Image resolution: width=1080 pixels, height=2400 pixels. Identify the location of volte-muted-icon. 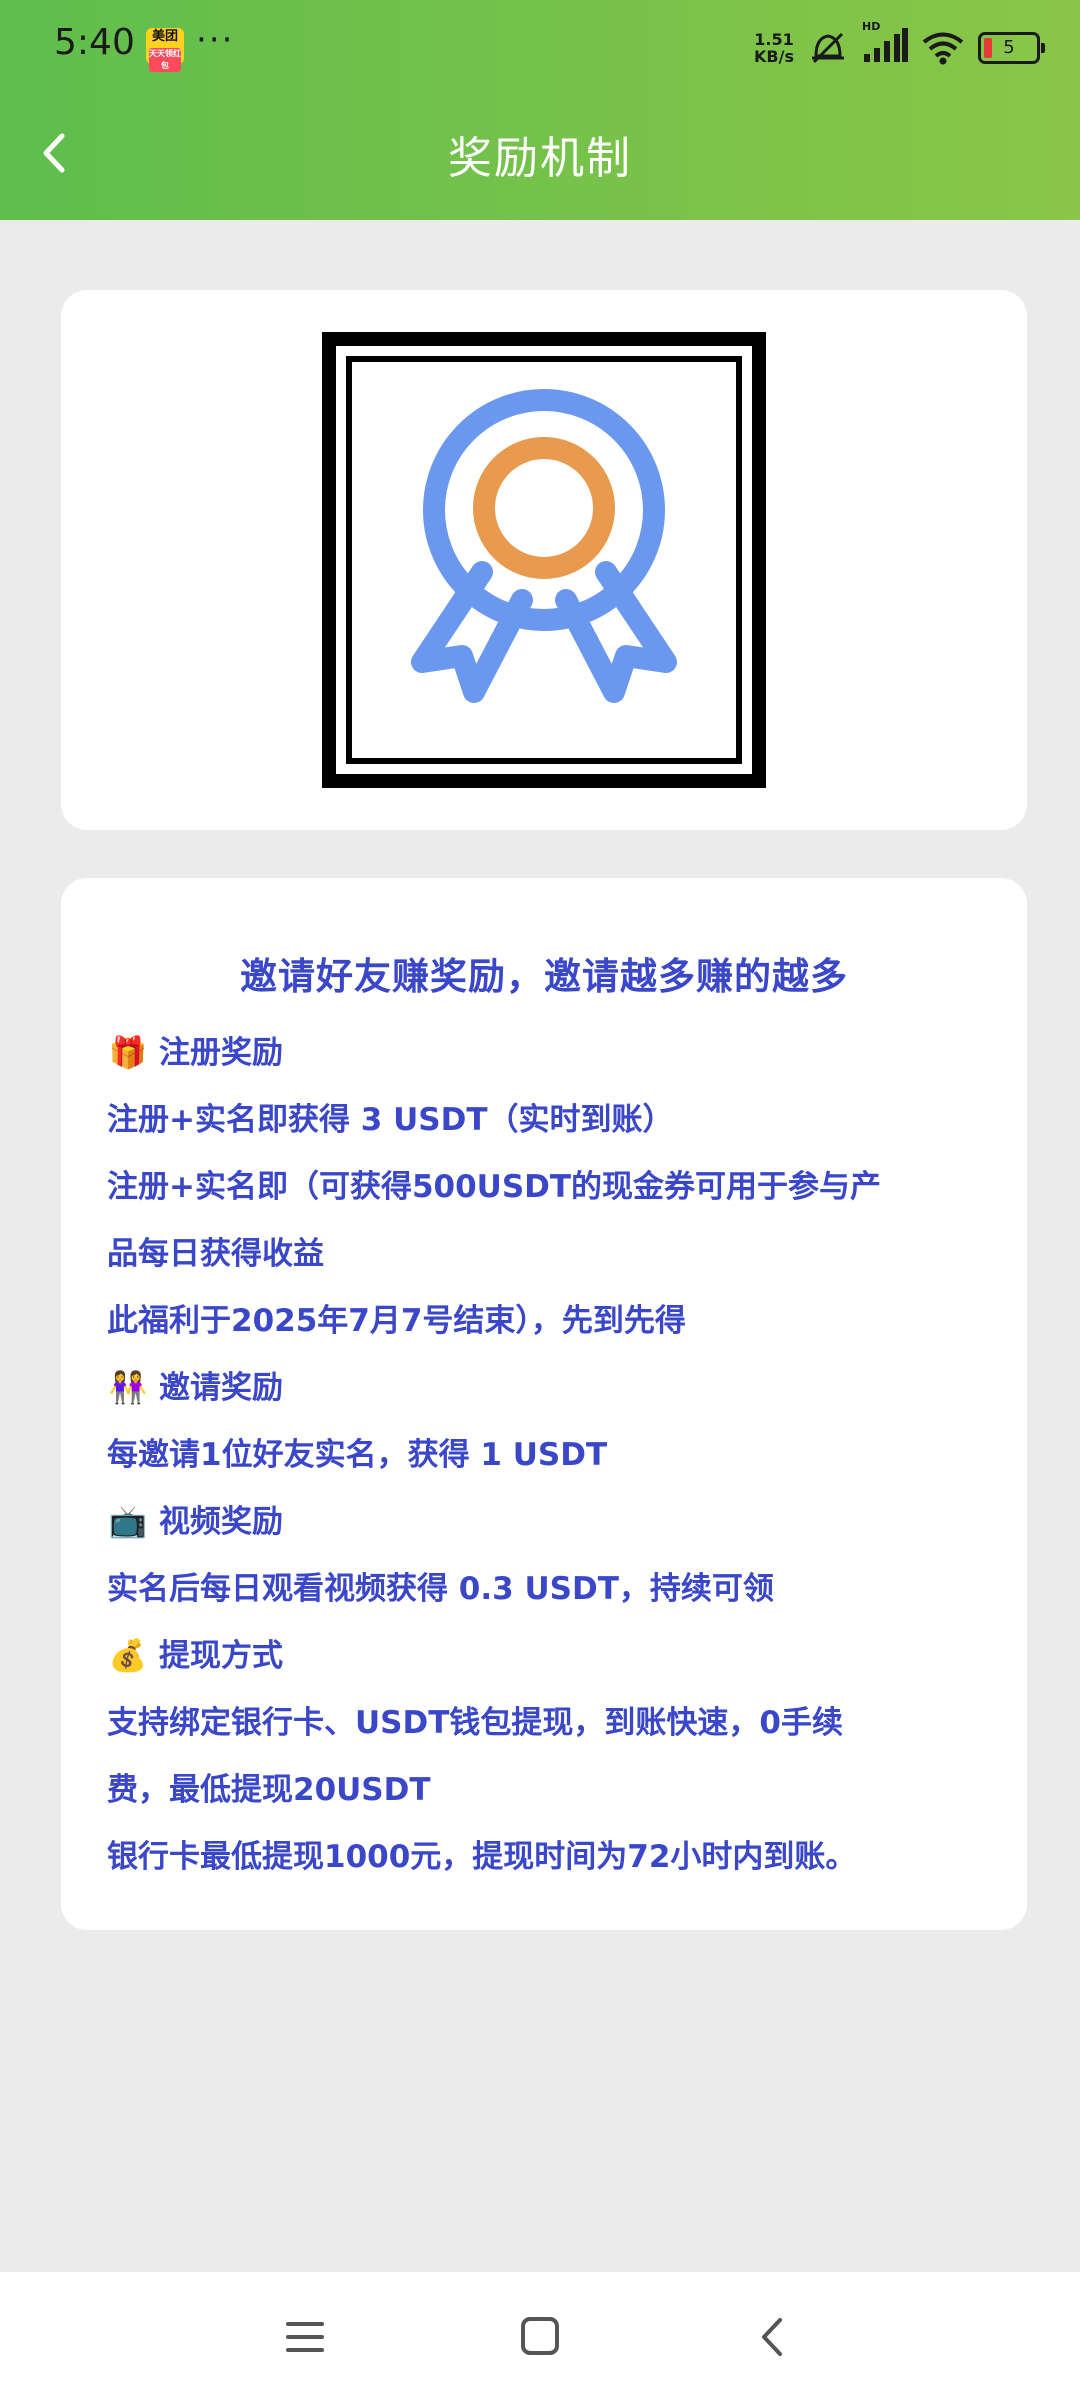
(828, 48).